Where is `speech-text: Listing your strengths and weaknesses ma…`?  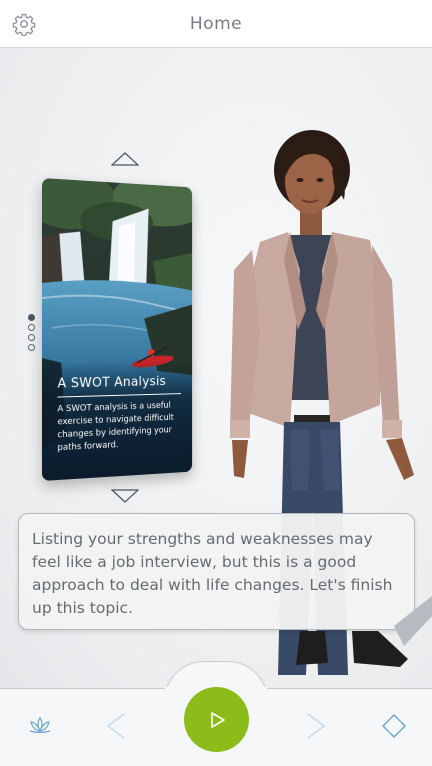
speech-text: Listing your strengths and weaknesses ma… is located at coordinates (212, 573).